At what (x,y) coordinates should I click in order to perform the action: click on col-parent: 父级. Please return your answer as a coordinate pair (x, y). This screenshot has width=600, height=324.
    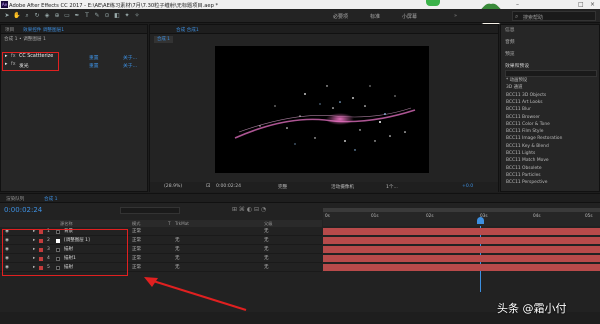
    Looking at the image, I should click on (268, 224).